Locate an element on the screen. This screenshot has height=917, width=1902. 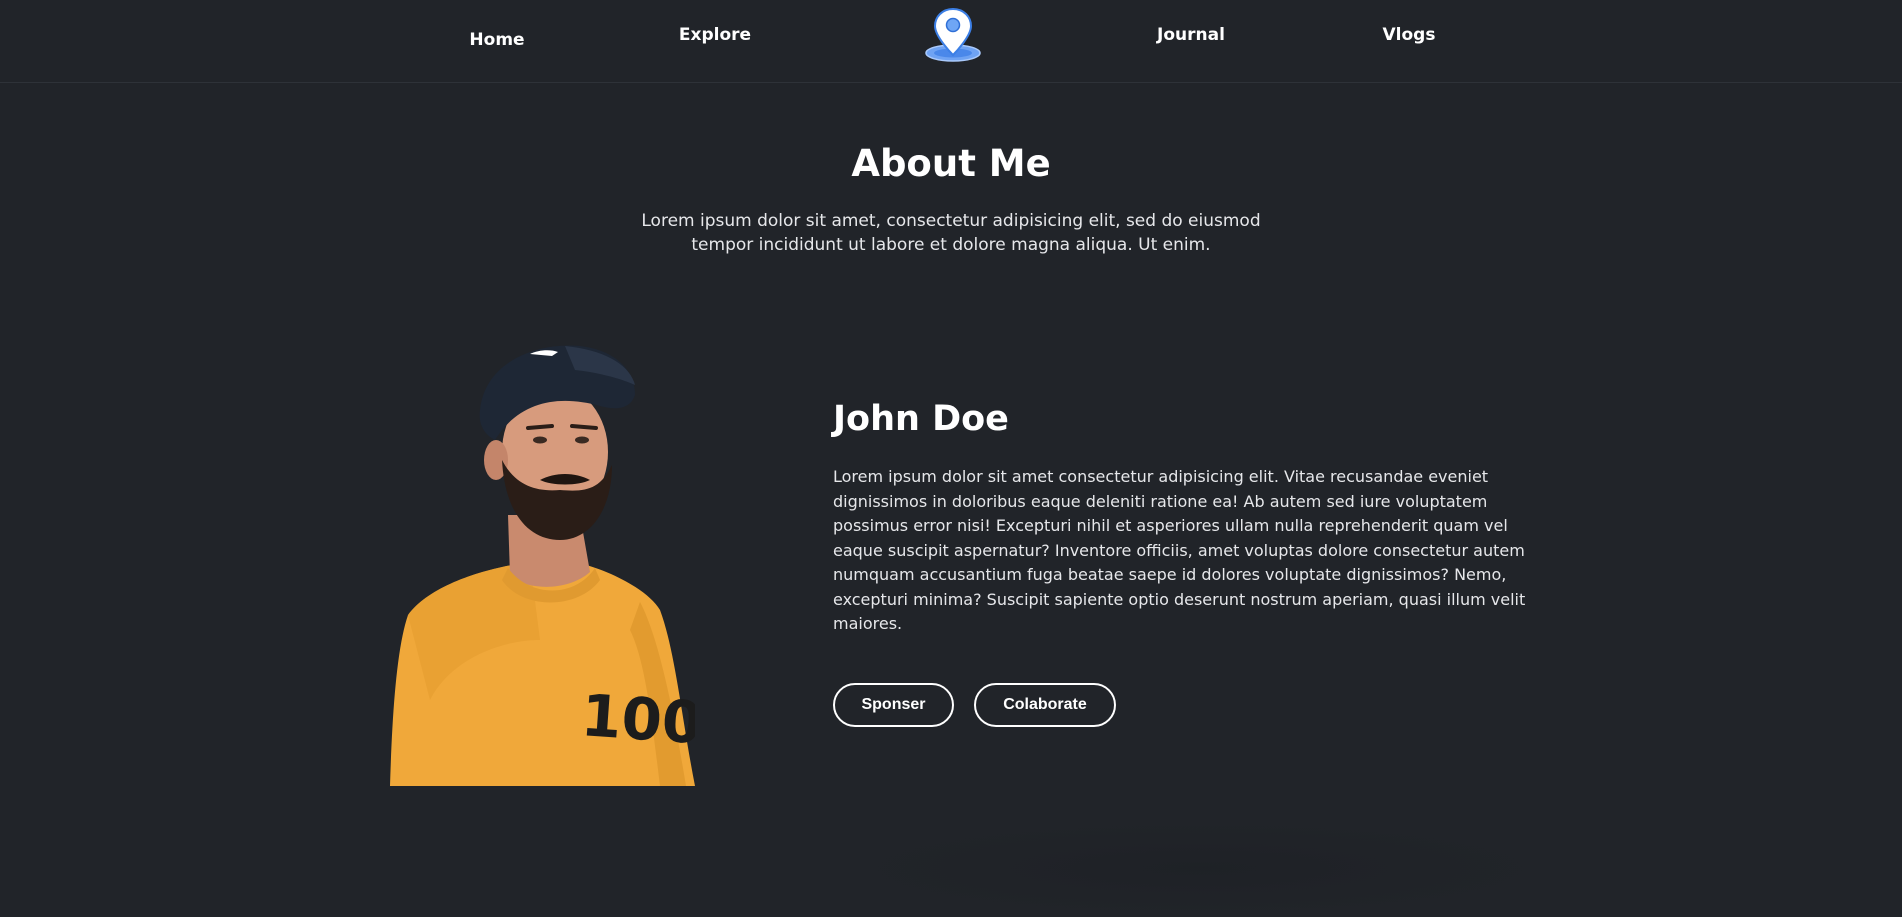
about-title: About Me is located at coordinates (951, 163).